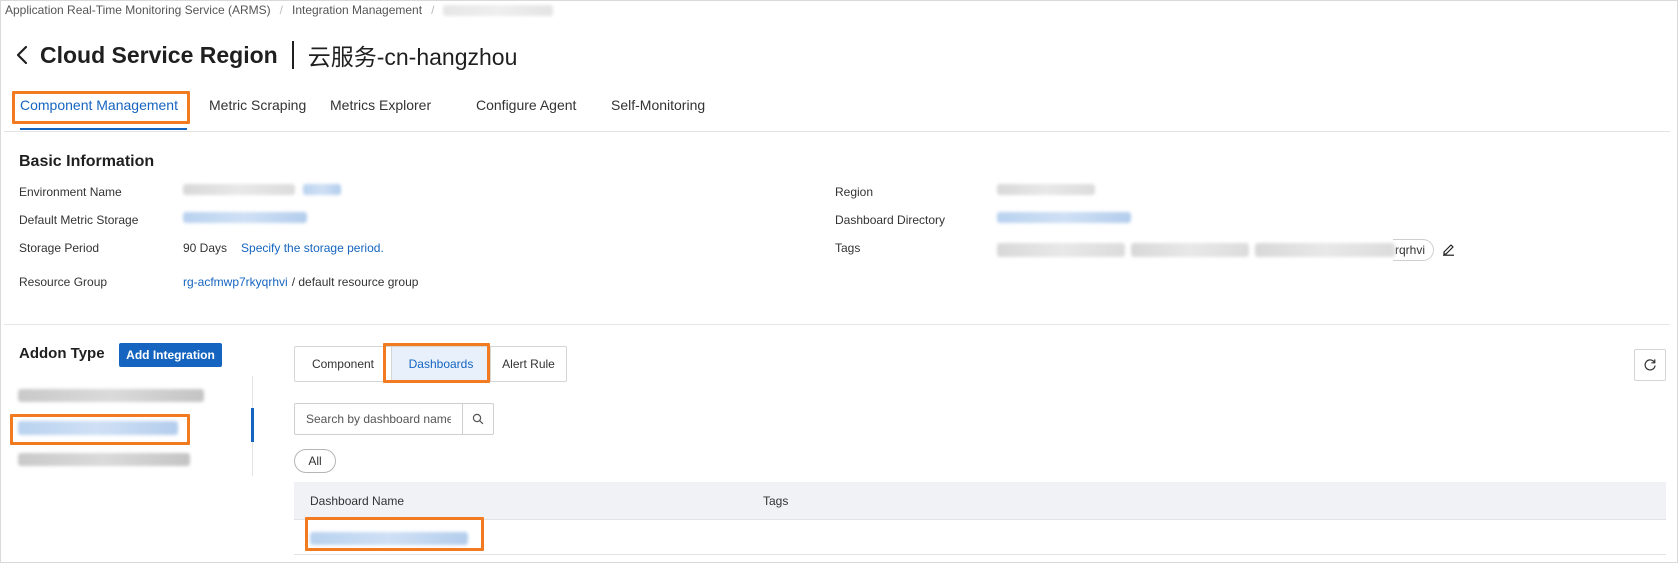 The width and height of the screenshot is (1678, 563). Describe the element at coordinates (104, 459) in the screenshot. I see `addon-item-3-redacted` at that location.